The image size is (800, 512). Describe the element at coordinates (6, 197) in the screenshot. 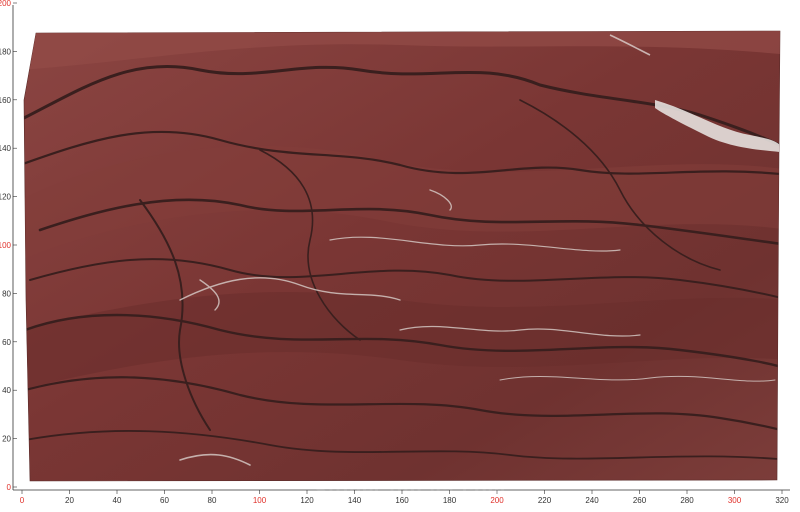

I see `y-tick-label: 120` at that location.